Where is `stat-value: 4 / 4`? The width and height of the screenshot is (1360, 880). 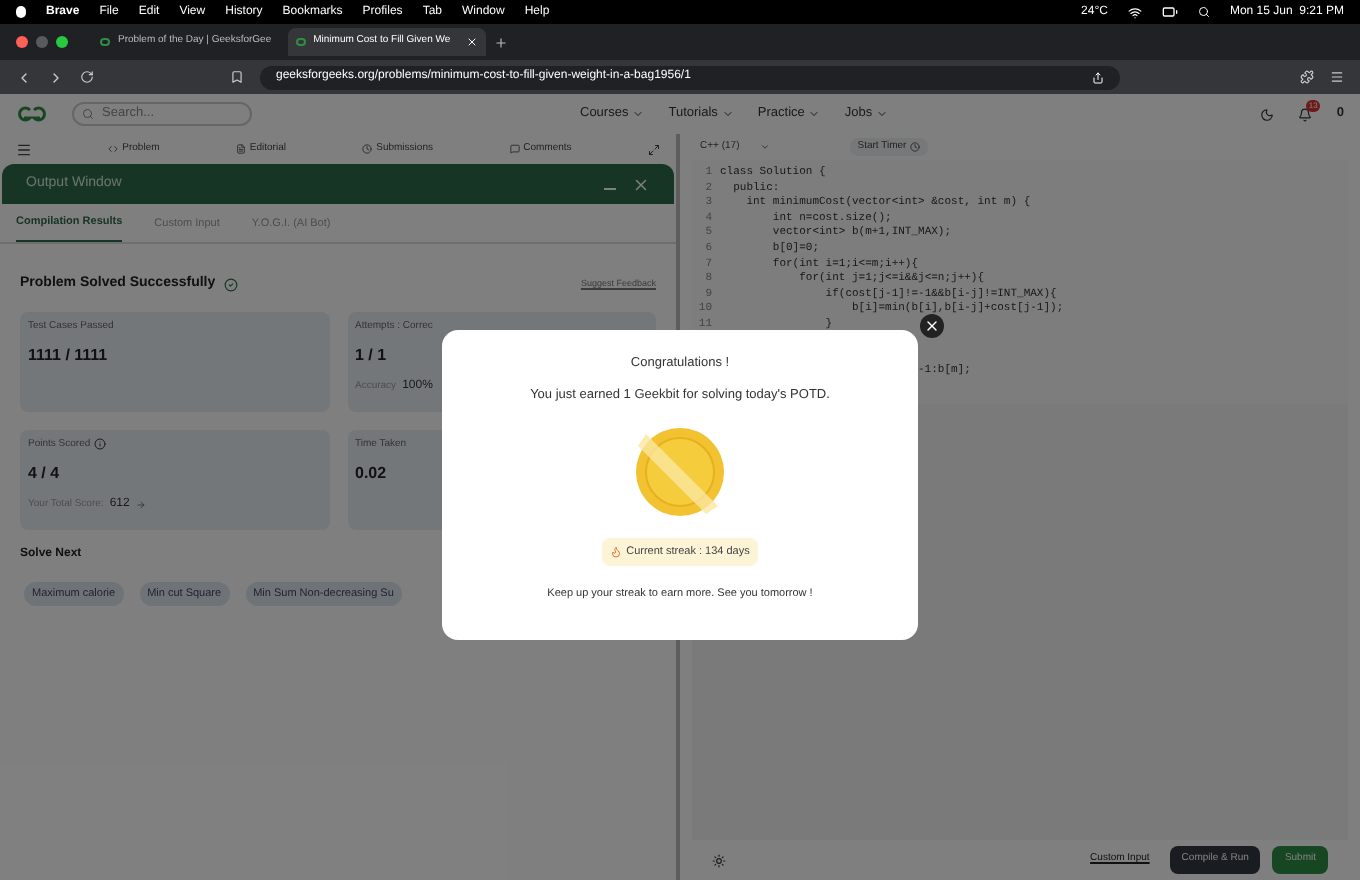
stat-value: 4 / 4 is located at coordinates (45, 474).